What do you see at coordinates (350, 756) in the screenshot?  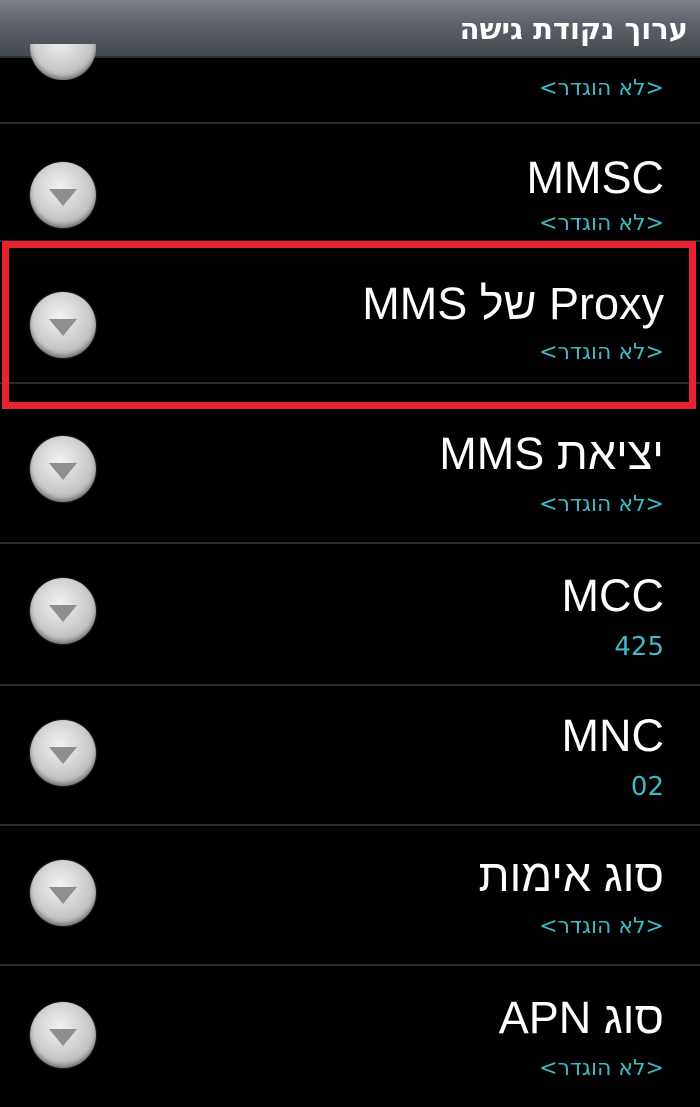 I see `list-item-mnc: MNC 02` at bounding box center [350, 756].